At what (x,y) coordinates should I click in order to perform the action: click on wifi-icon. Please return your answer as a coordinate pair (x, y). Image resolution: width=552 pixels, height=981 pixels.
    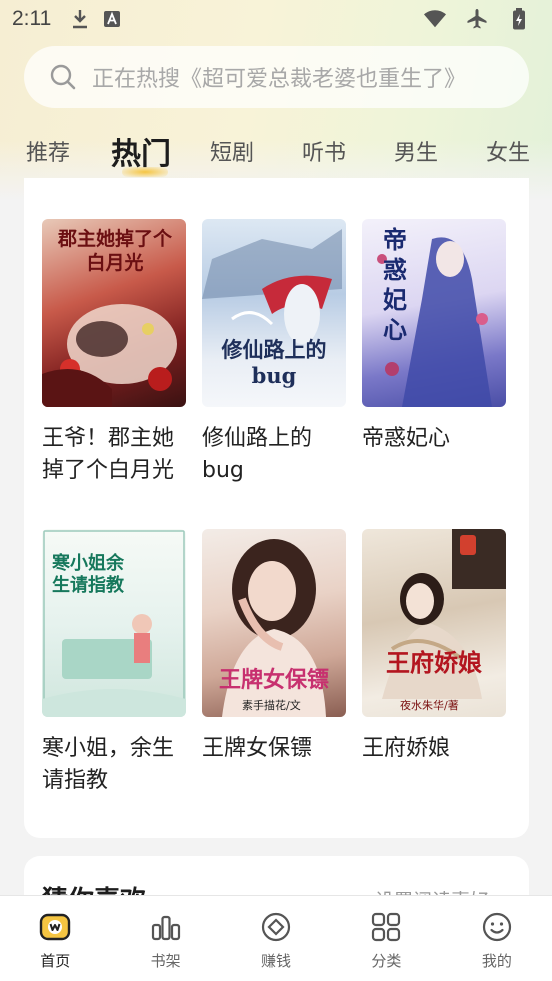
    Looking at the image, I should click on (435, 19).